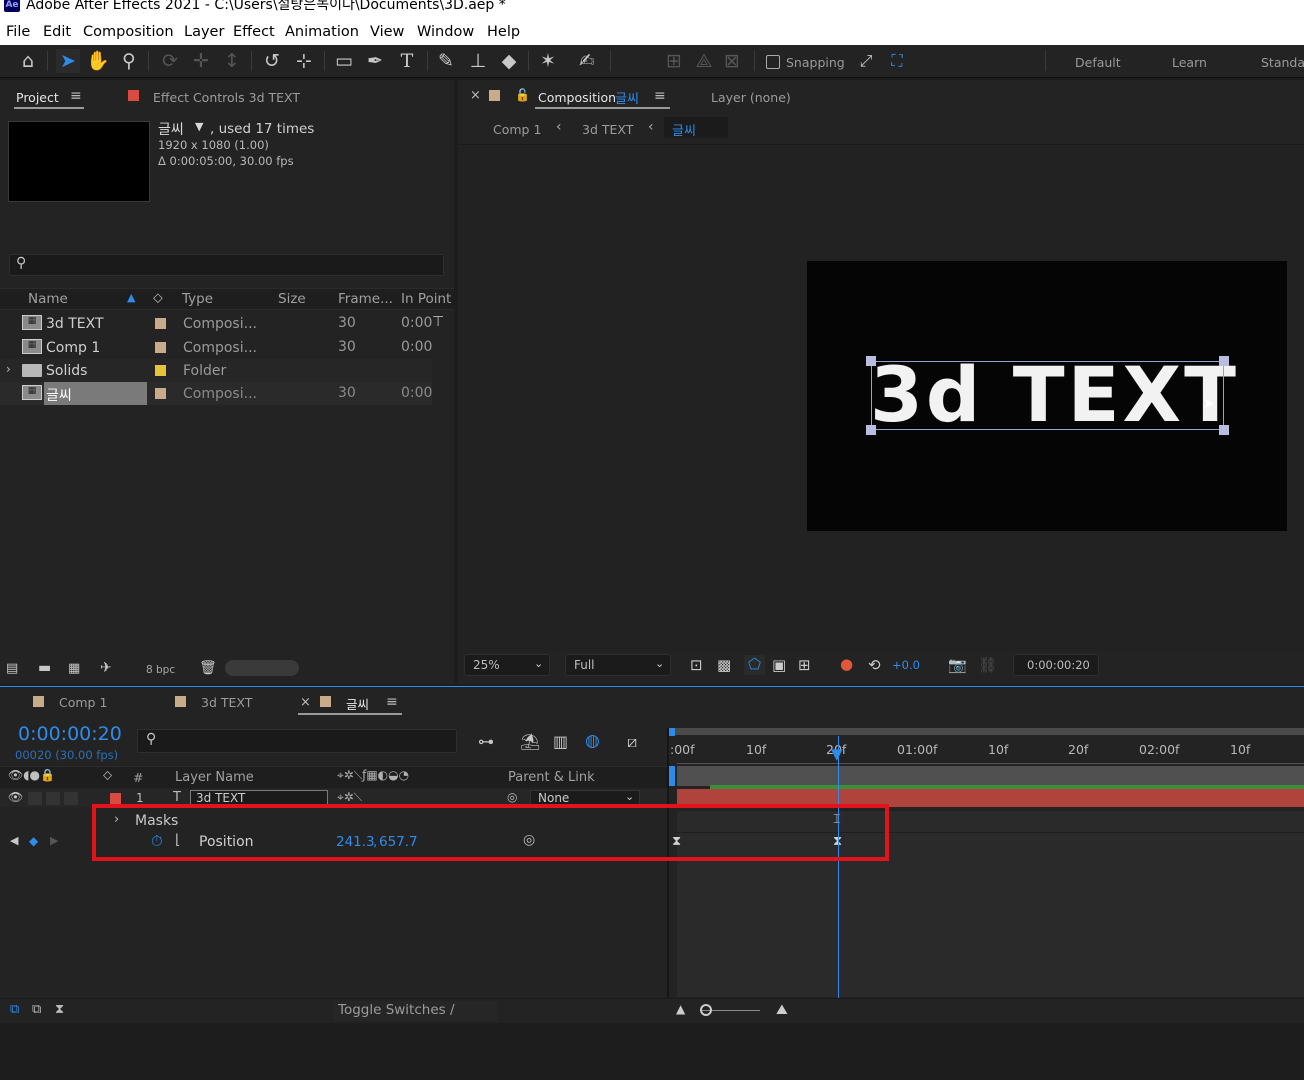 The width and height of the screenshot is (1304, 1080). I want to click on col-type: Type, so click(197, 299).